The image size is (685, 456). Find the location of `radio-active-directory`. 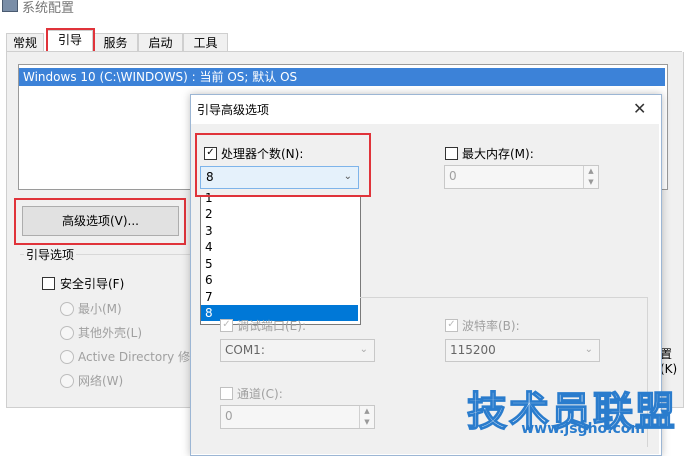

radio-active-directory is located at coordinates (67, 357).